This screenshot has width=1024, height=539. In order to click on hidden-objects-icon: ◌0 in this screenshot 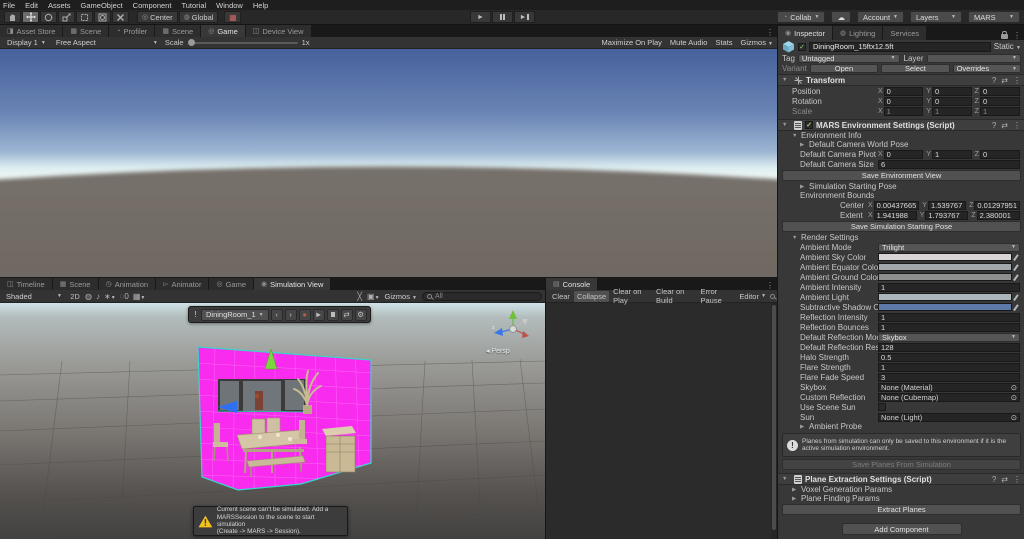, I will do `click(124, 296)`.